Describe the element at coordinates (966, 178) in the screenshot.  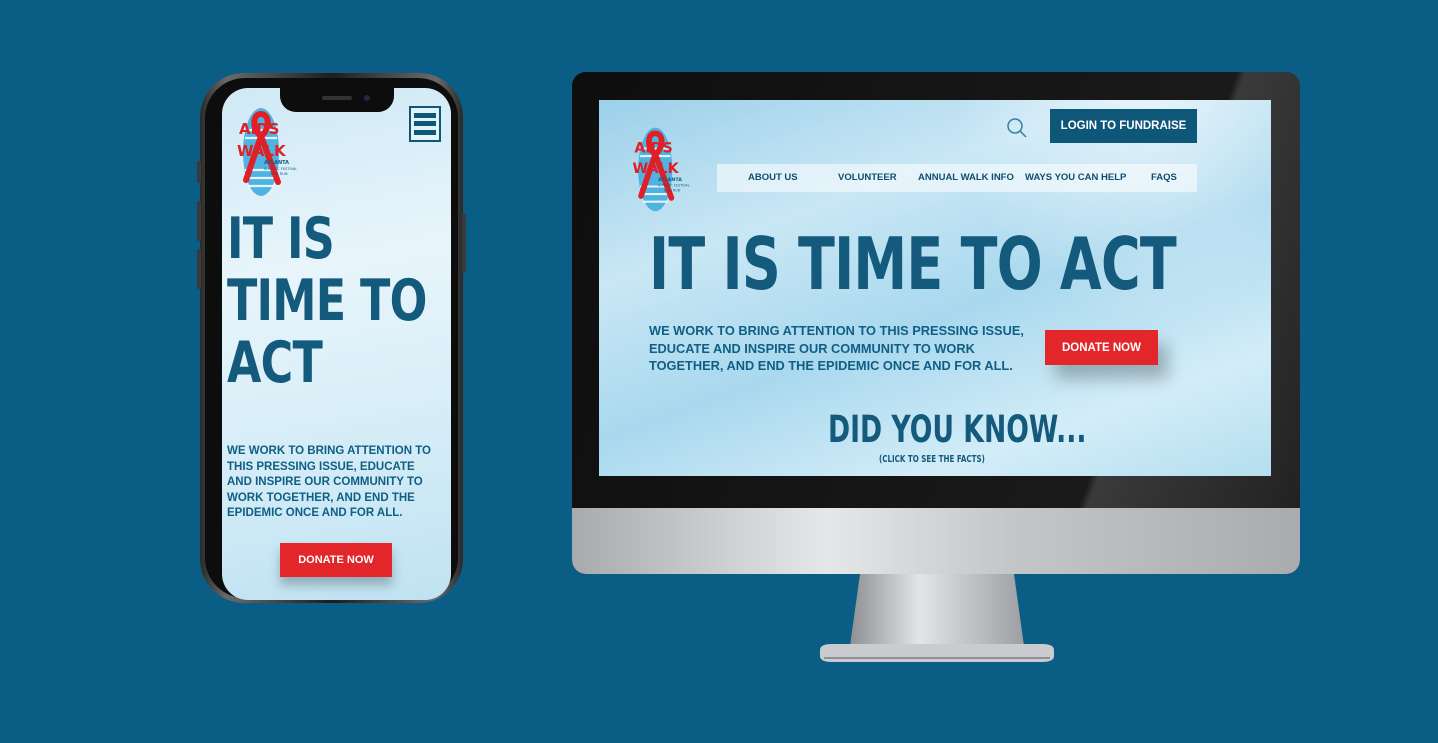
I see `nav-item-annual-walk-info: ANNUAL WALK INFO` at that location.